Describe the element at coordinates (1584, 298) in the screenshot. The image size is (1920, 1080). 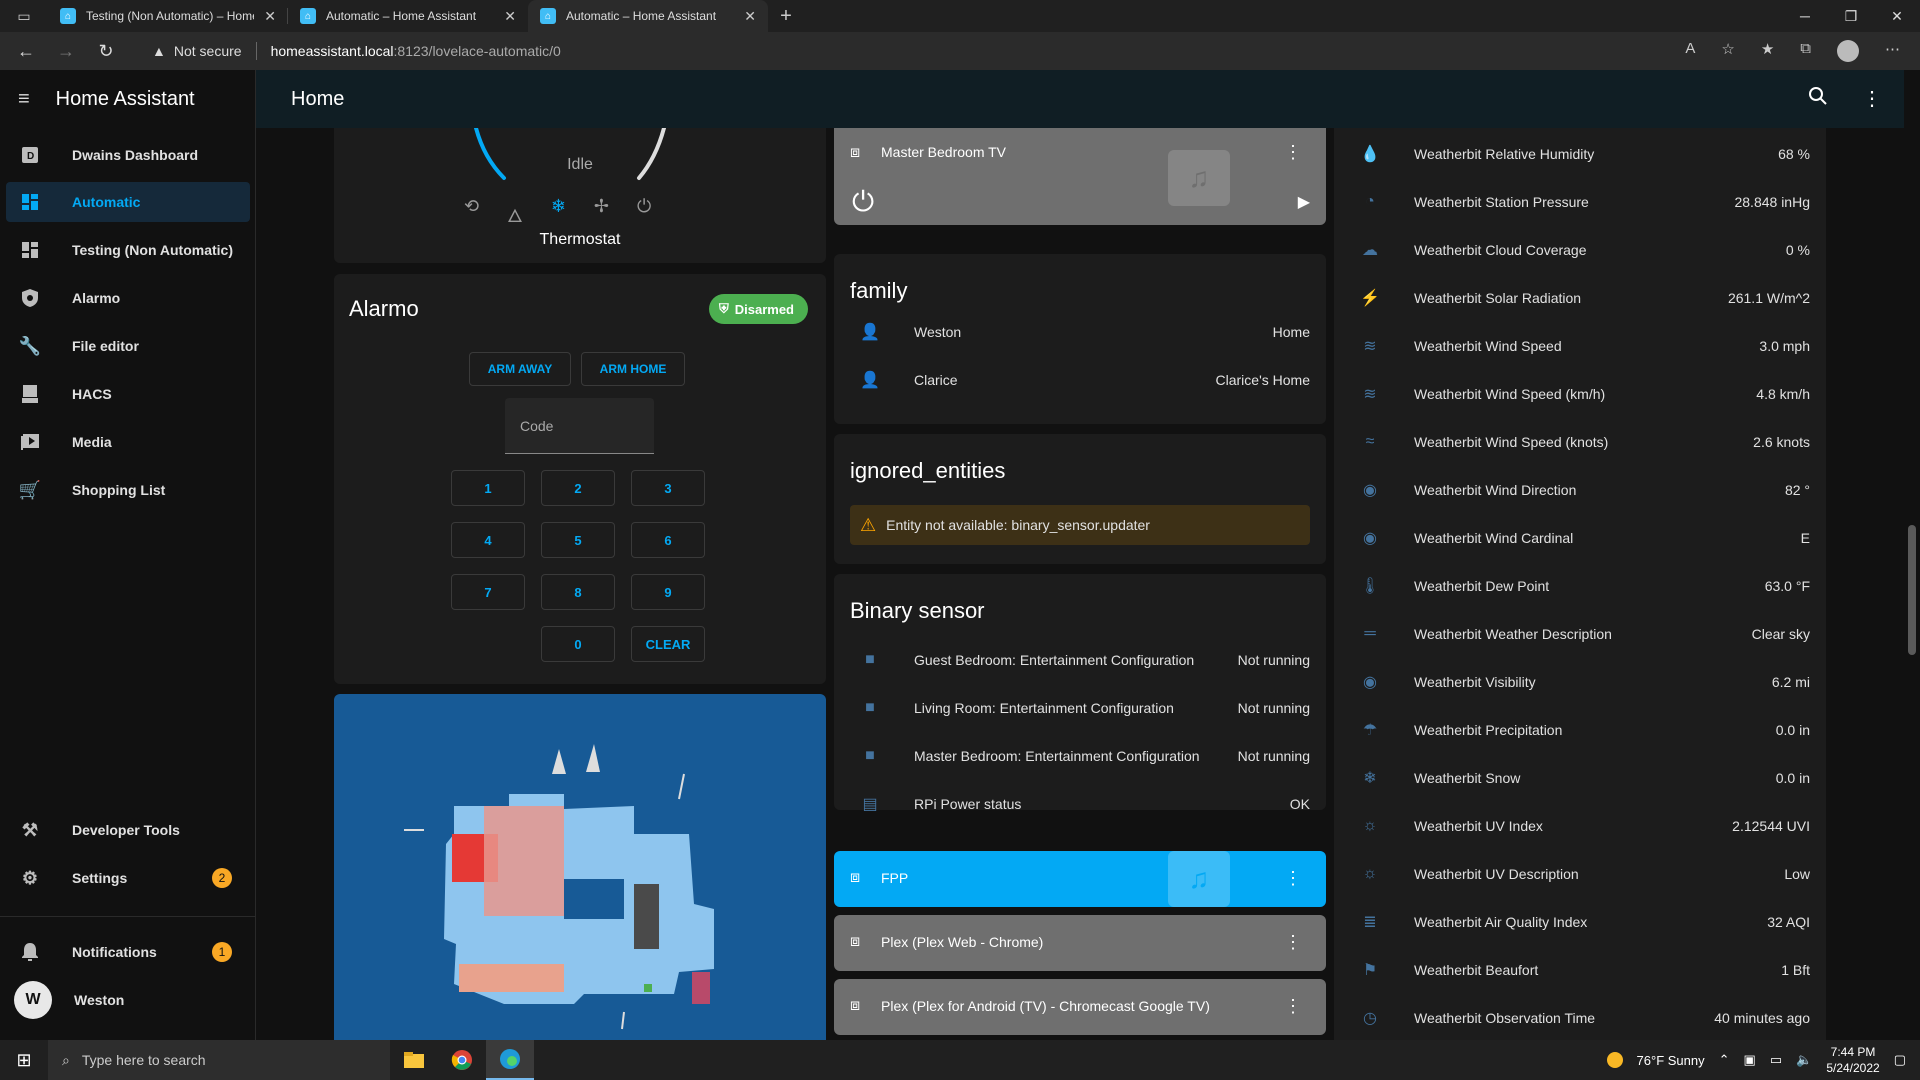
I see `weather-sensor-row: ⚡ Weatherbit Solar Radiation 261.1 W/m^2` at that location.